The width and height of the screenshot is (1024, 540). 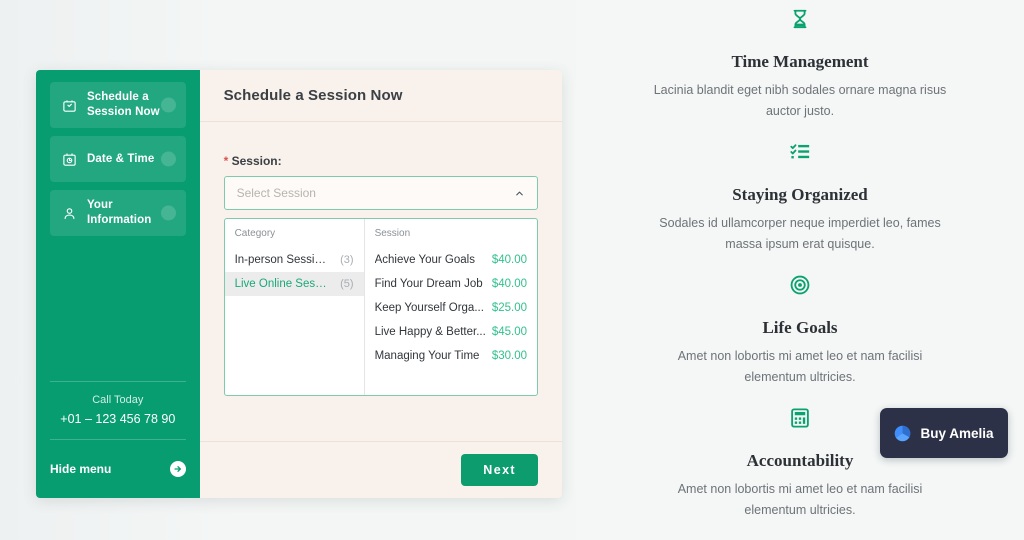 I want to click on session-column-header: Session, so click(x=392, y=233).